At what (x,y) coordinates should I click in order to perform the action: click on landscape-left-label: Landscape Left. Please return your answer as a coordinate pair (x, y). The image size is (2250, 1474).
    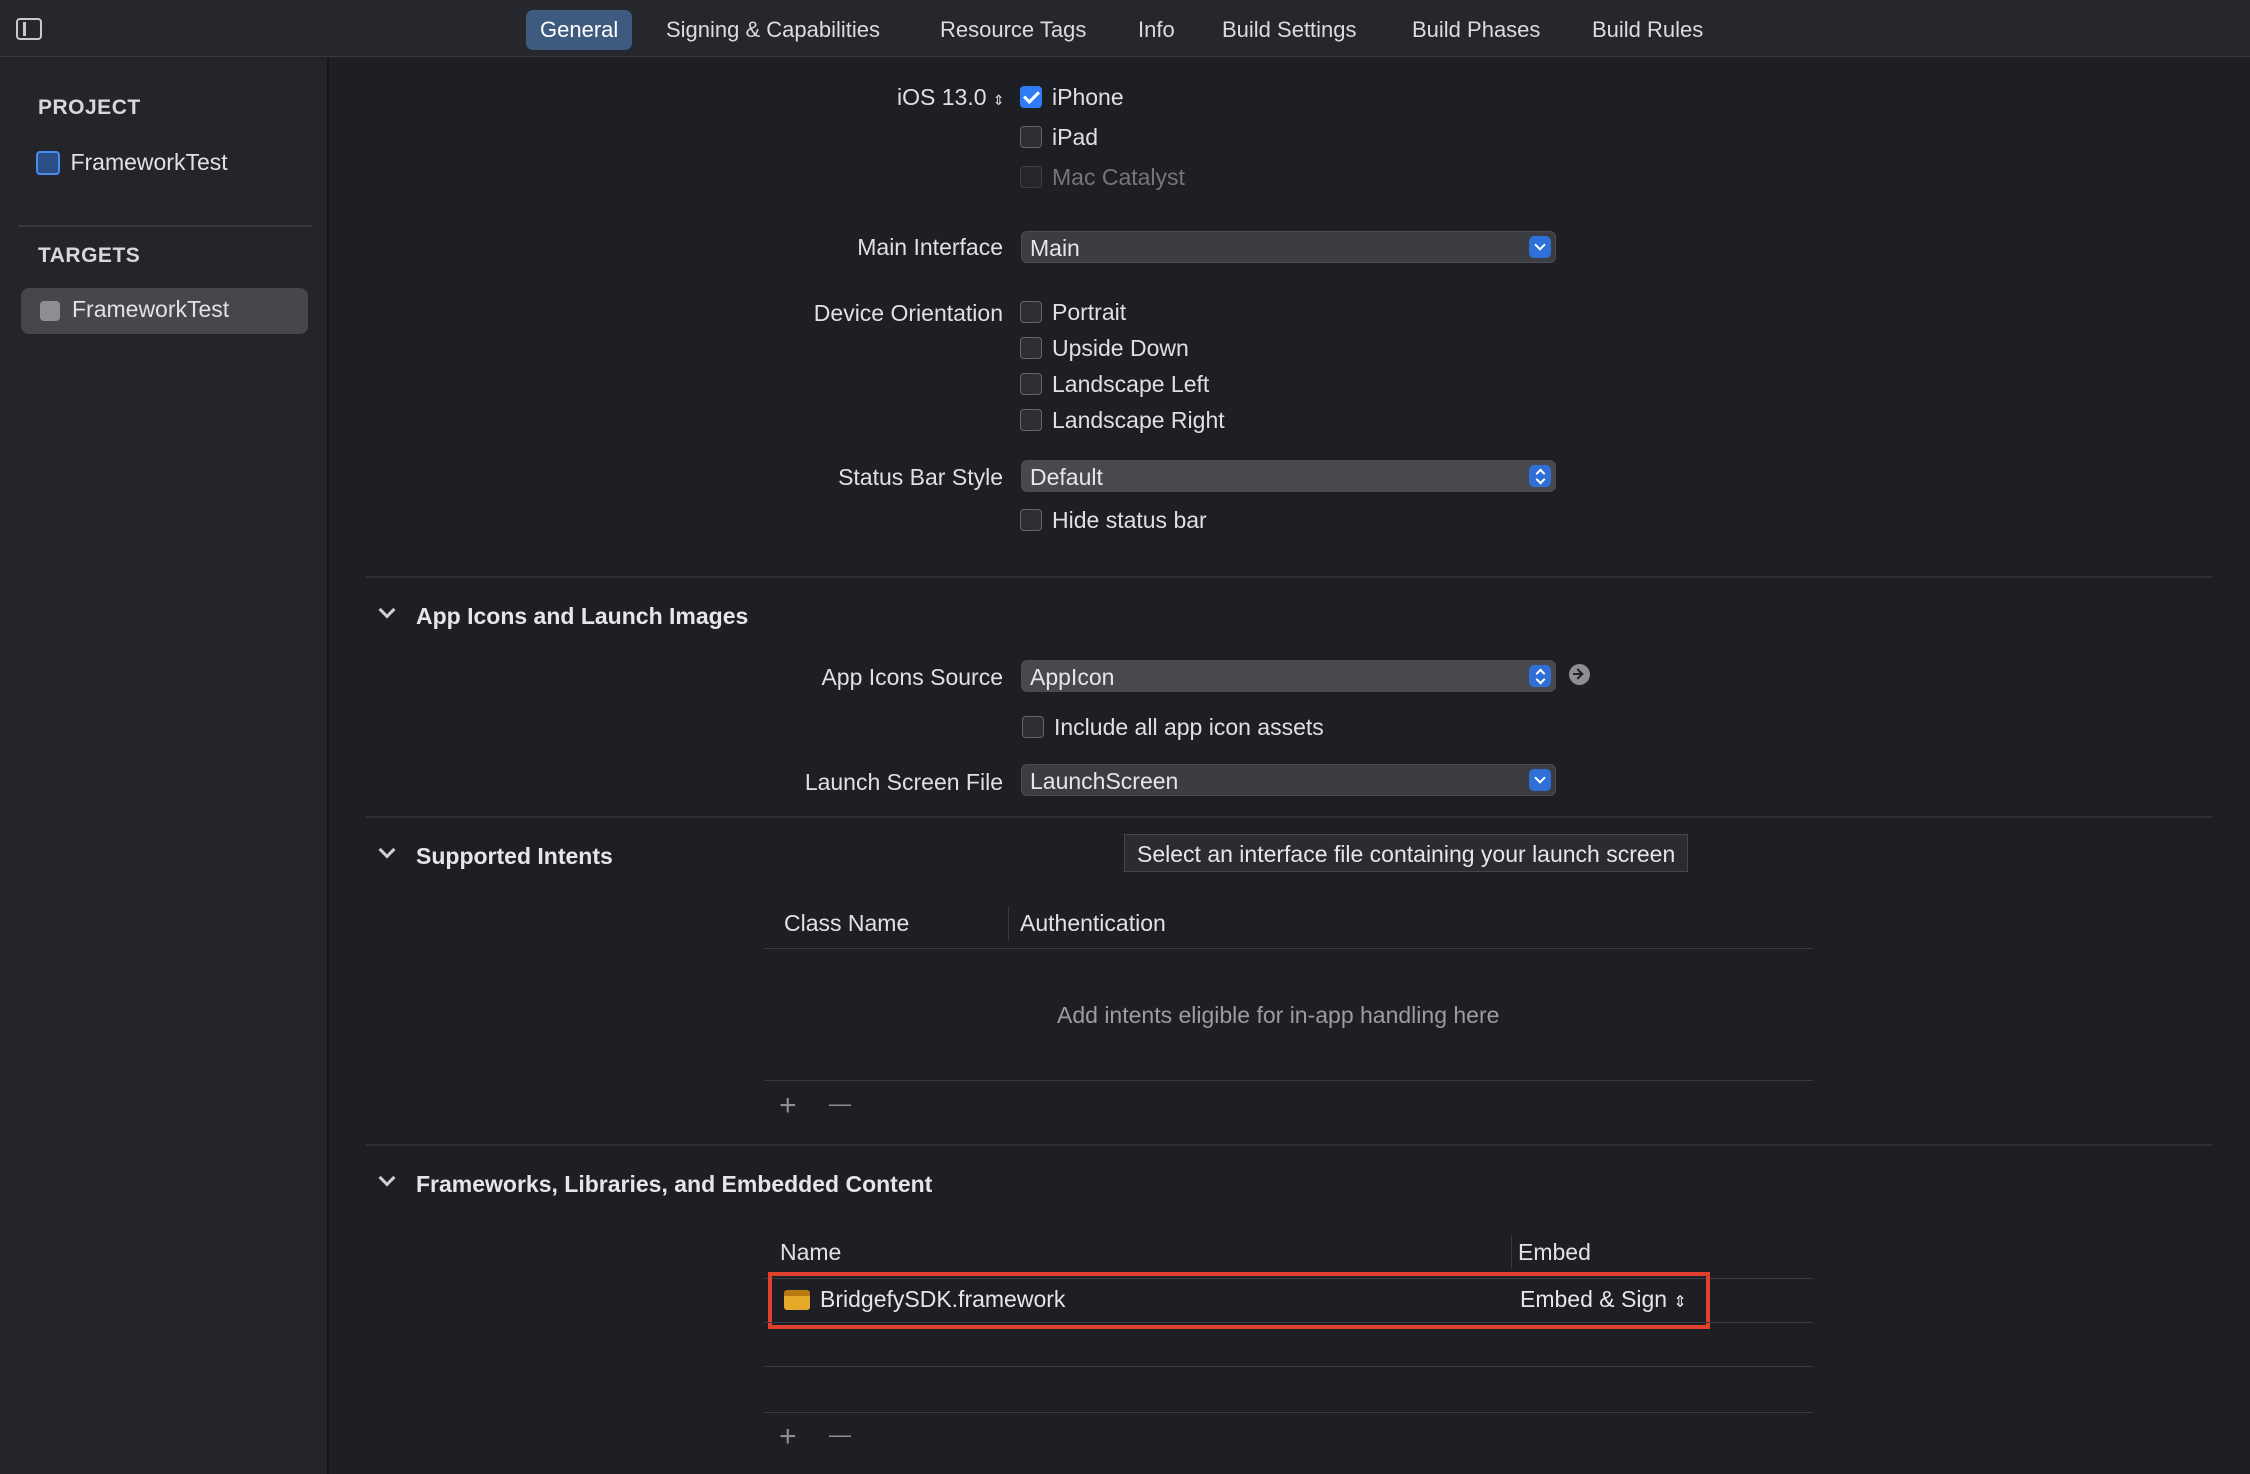
    Looking at the image, I should click on (1131, 384).